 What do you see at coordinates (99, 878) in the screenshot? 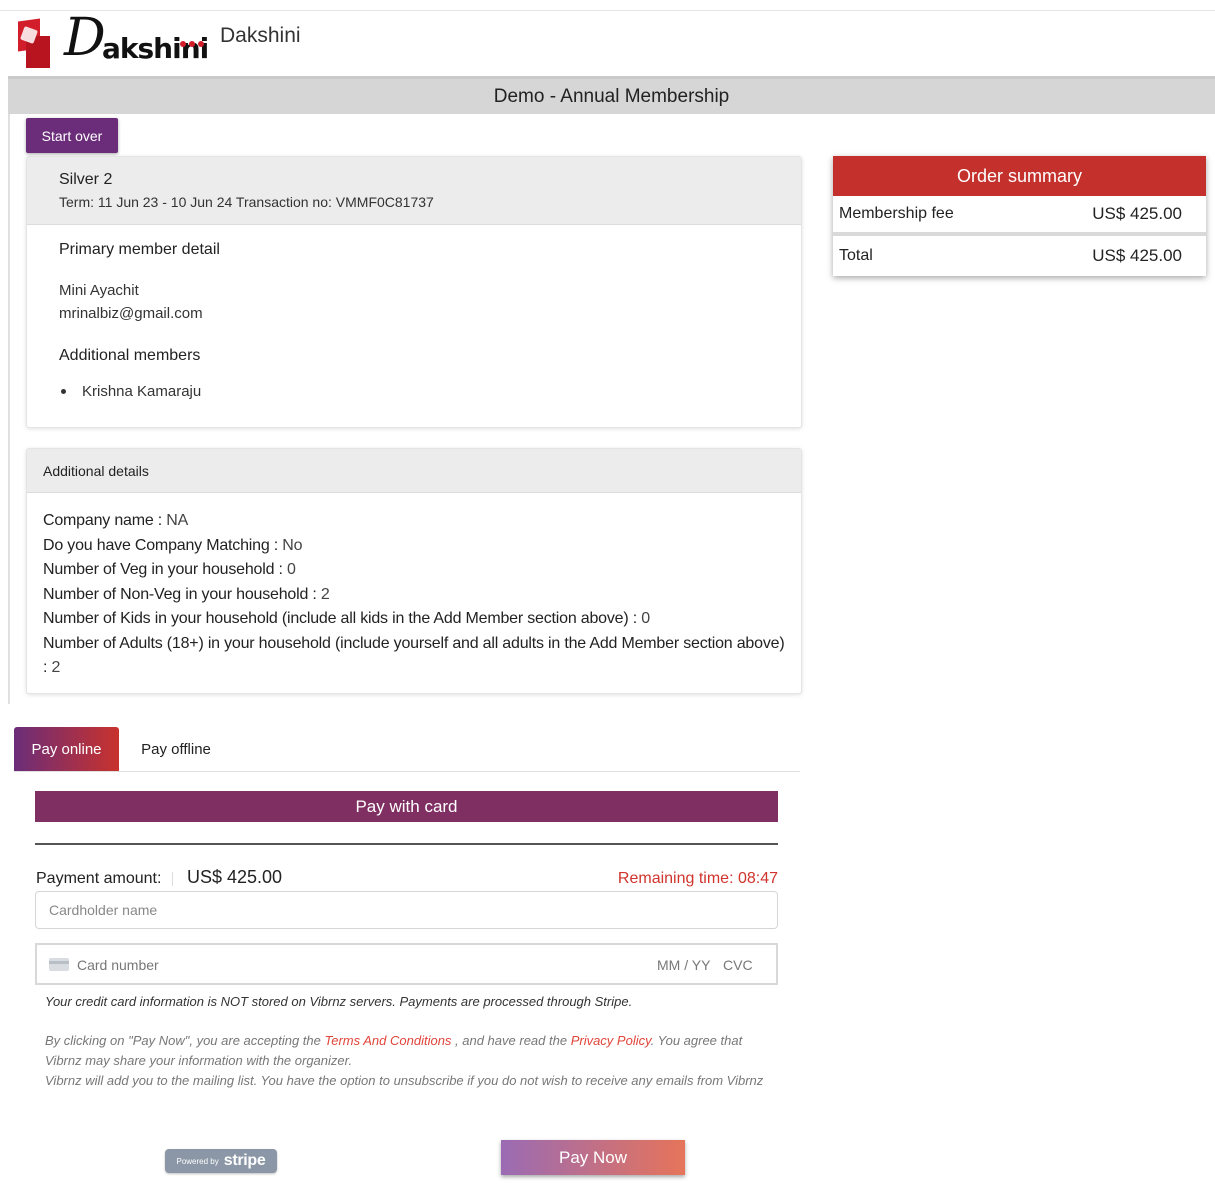
I see `payment-amount-label: Payment amount:` at bounding box center [99, 878].